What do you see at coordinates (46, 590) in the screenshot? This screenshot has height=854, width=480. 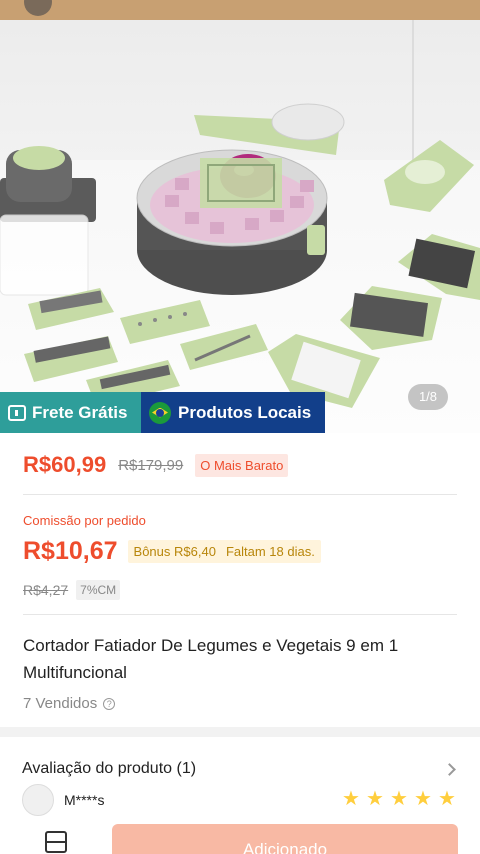 I see `old-commission: R$4,27` at bounding box center [46, 590].